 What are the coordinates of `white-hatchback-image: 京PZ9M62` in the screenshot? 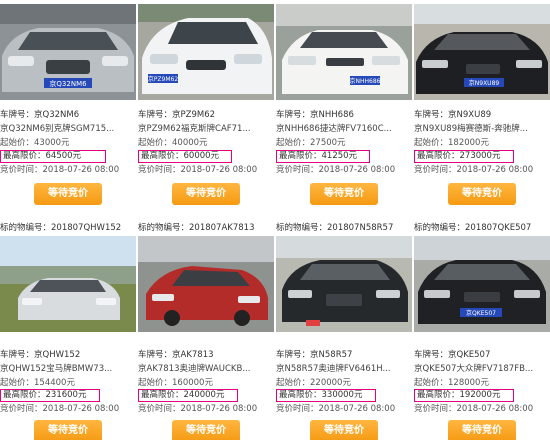 It's located at (206, 52).